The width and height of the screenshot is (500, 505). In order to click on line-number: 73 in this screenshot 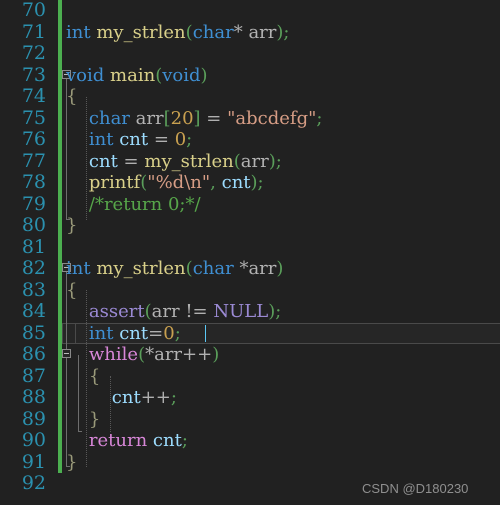, I will do `click(33, 74)`.